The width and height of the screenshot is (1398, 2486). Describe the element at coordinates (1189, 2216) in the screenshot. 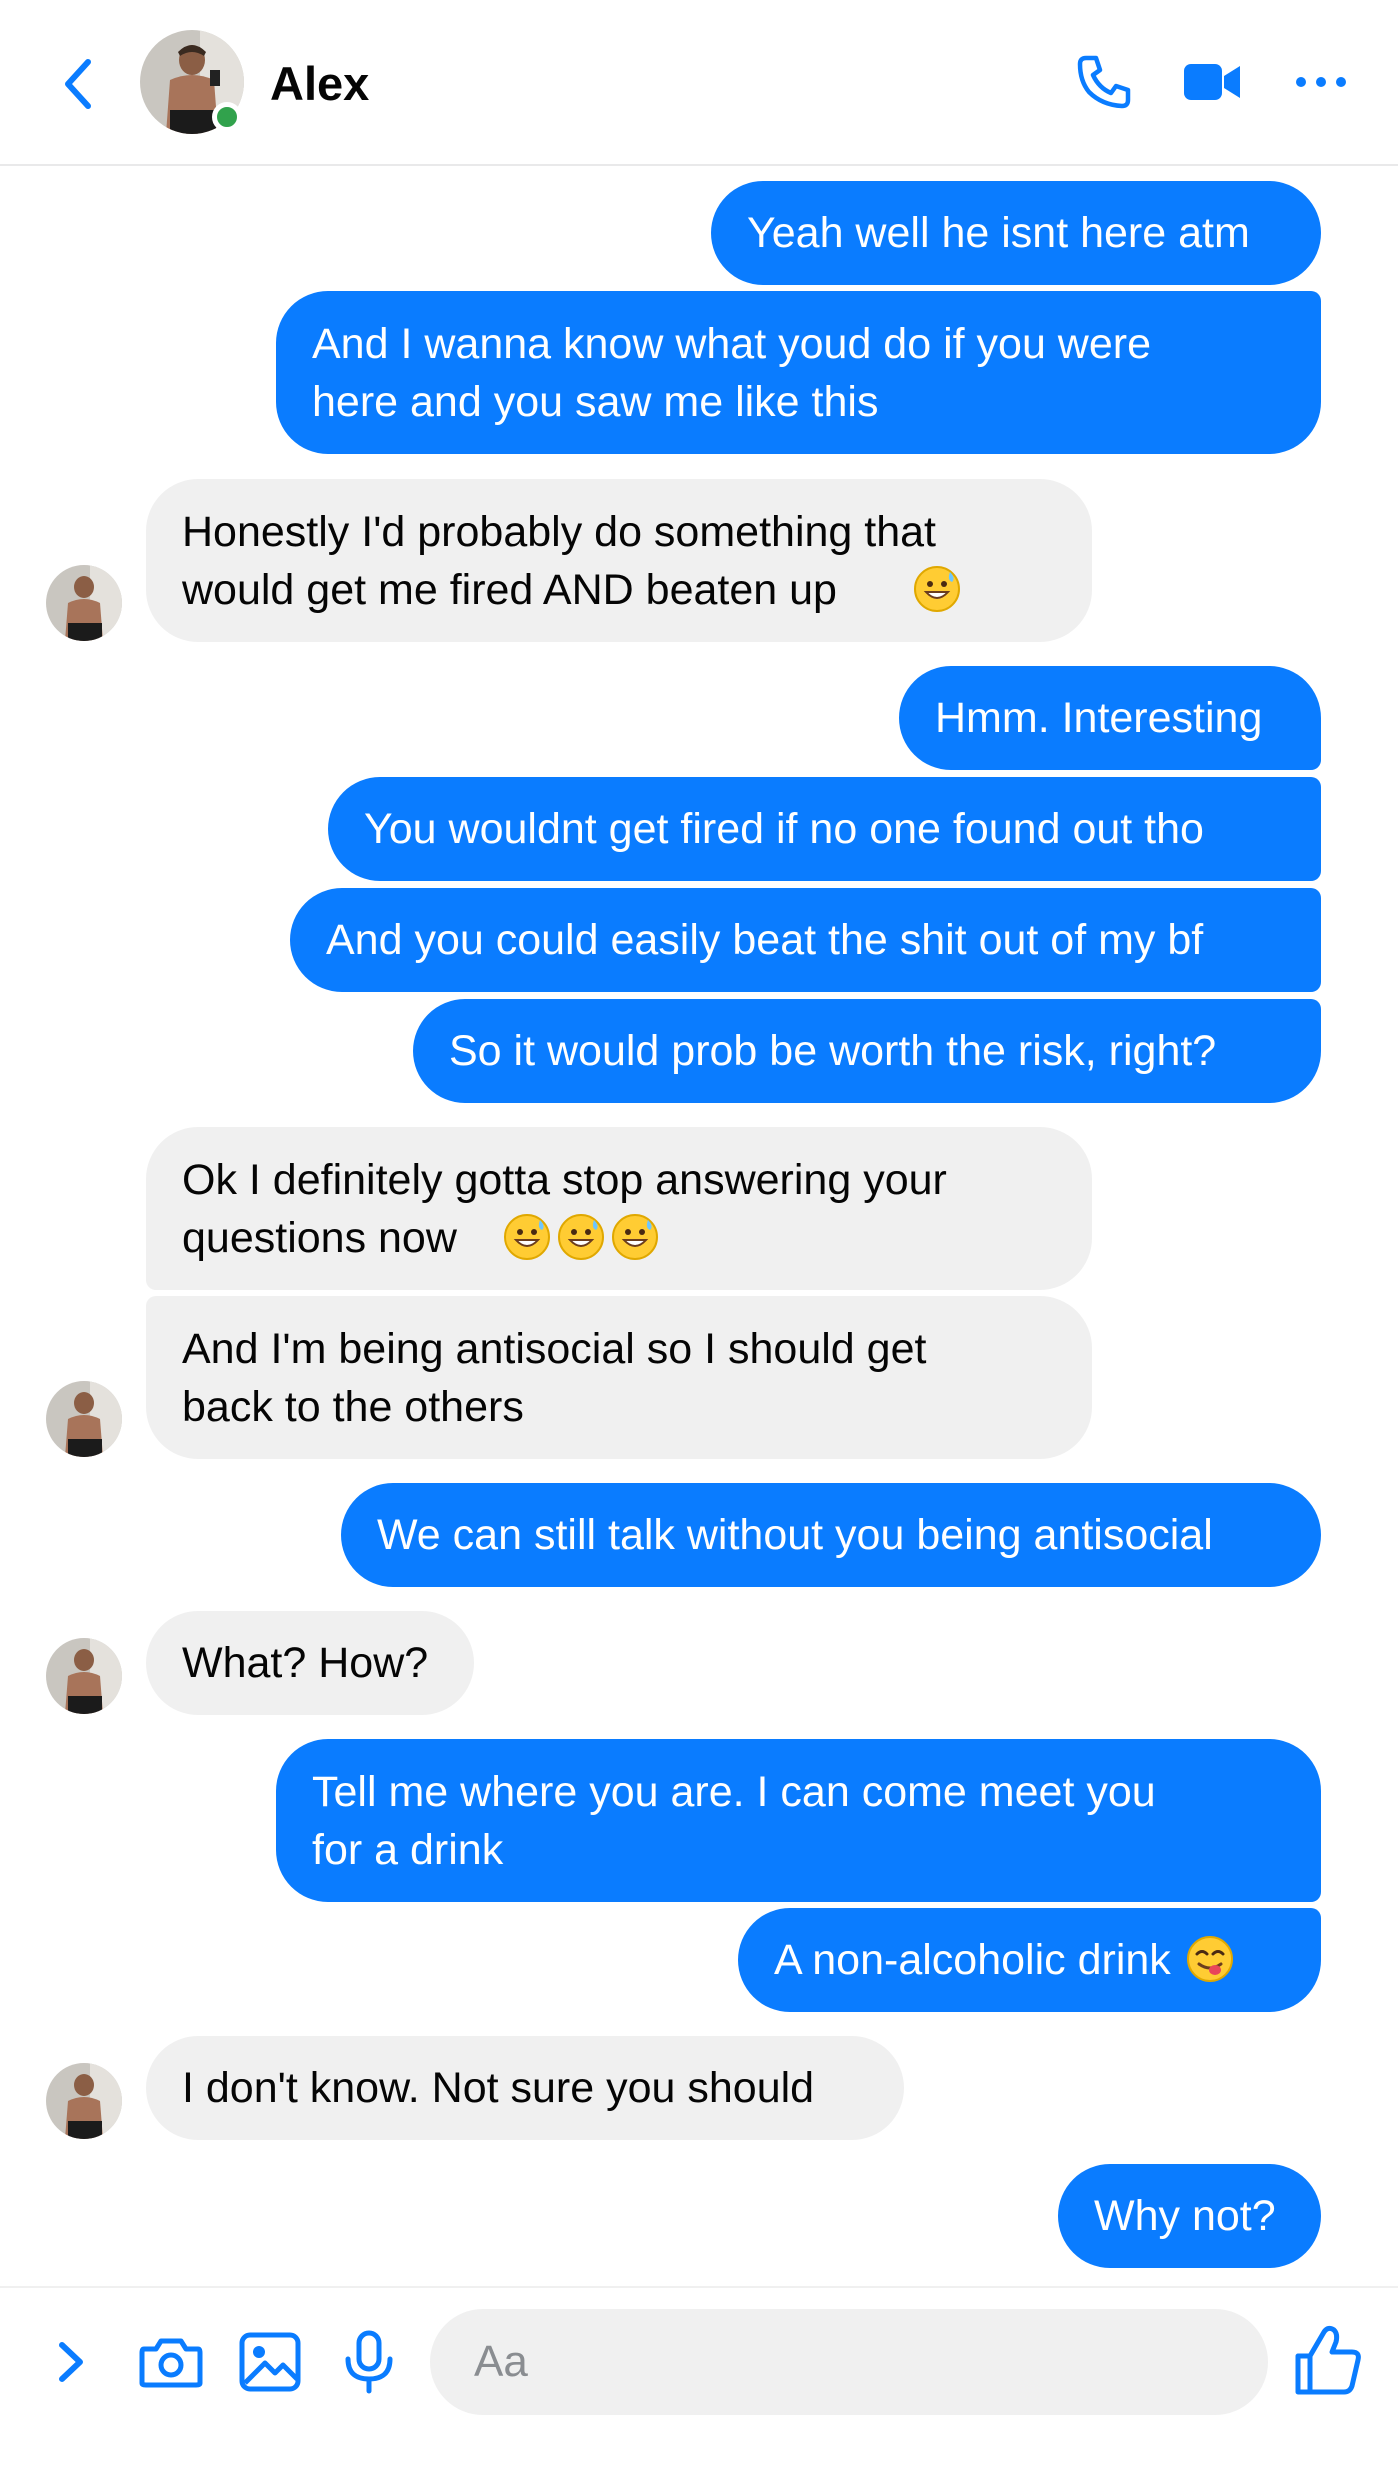

I see `message-bubble: Why not?` at that location.